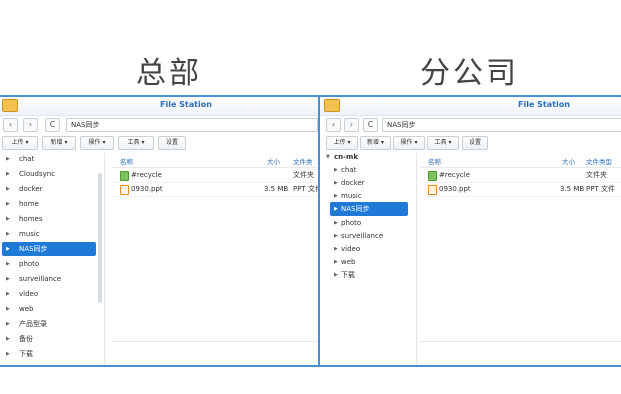 Image resolution: width=621 pixels, height=394 pixels. What do you see at coordinates (52, 174) in the screenshot?
I see `sidebar-item-cloudsync: ▶ Cloudsync` at bounding box center [52, 174].